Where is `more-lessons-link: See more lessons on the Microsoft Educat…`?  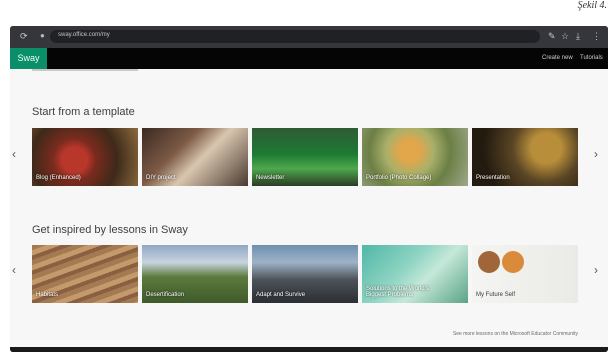 more-lessons-link: See more lessons on the Microsoft Educat… is located at coordinates (515, 334).